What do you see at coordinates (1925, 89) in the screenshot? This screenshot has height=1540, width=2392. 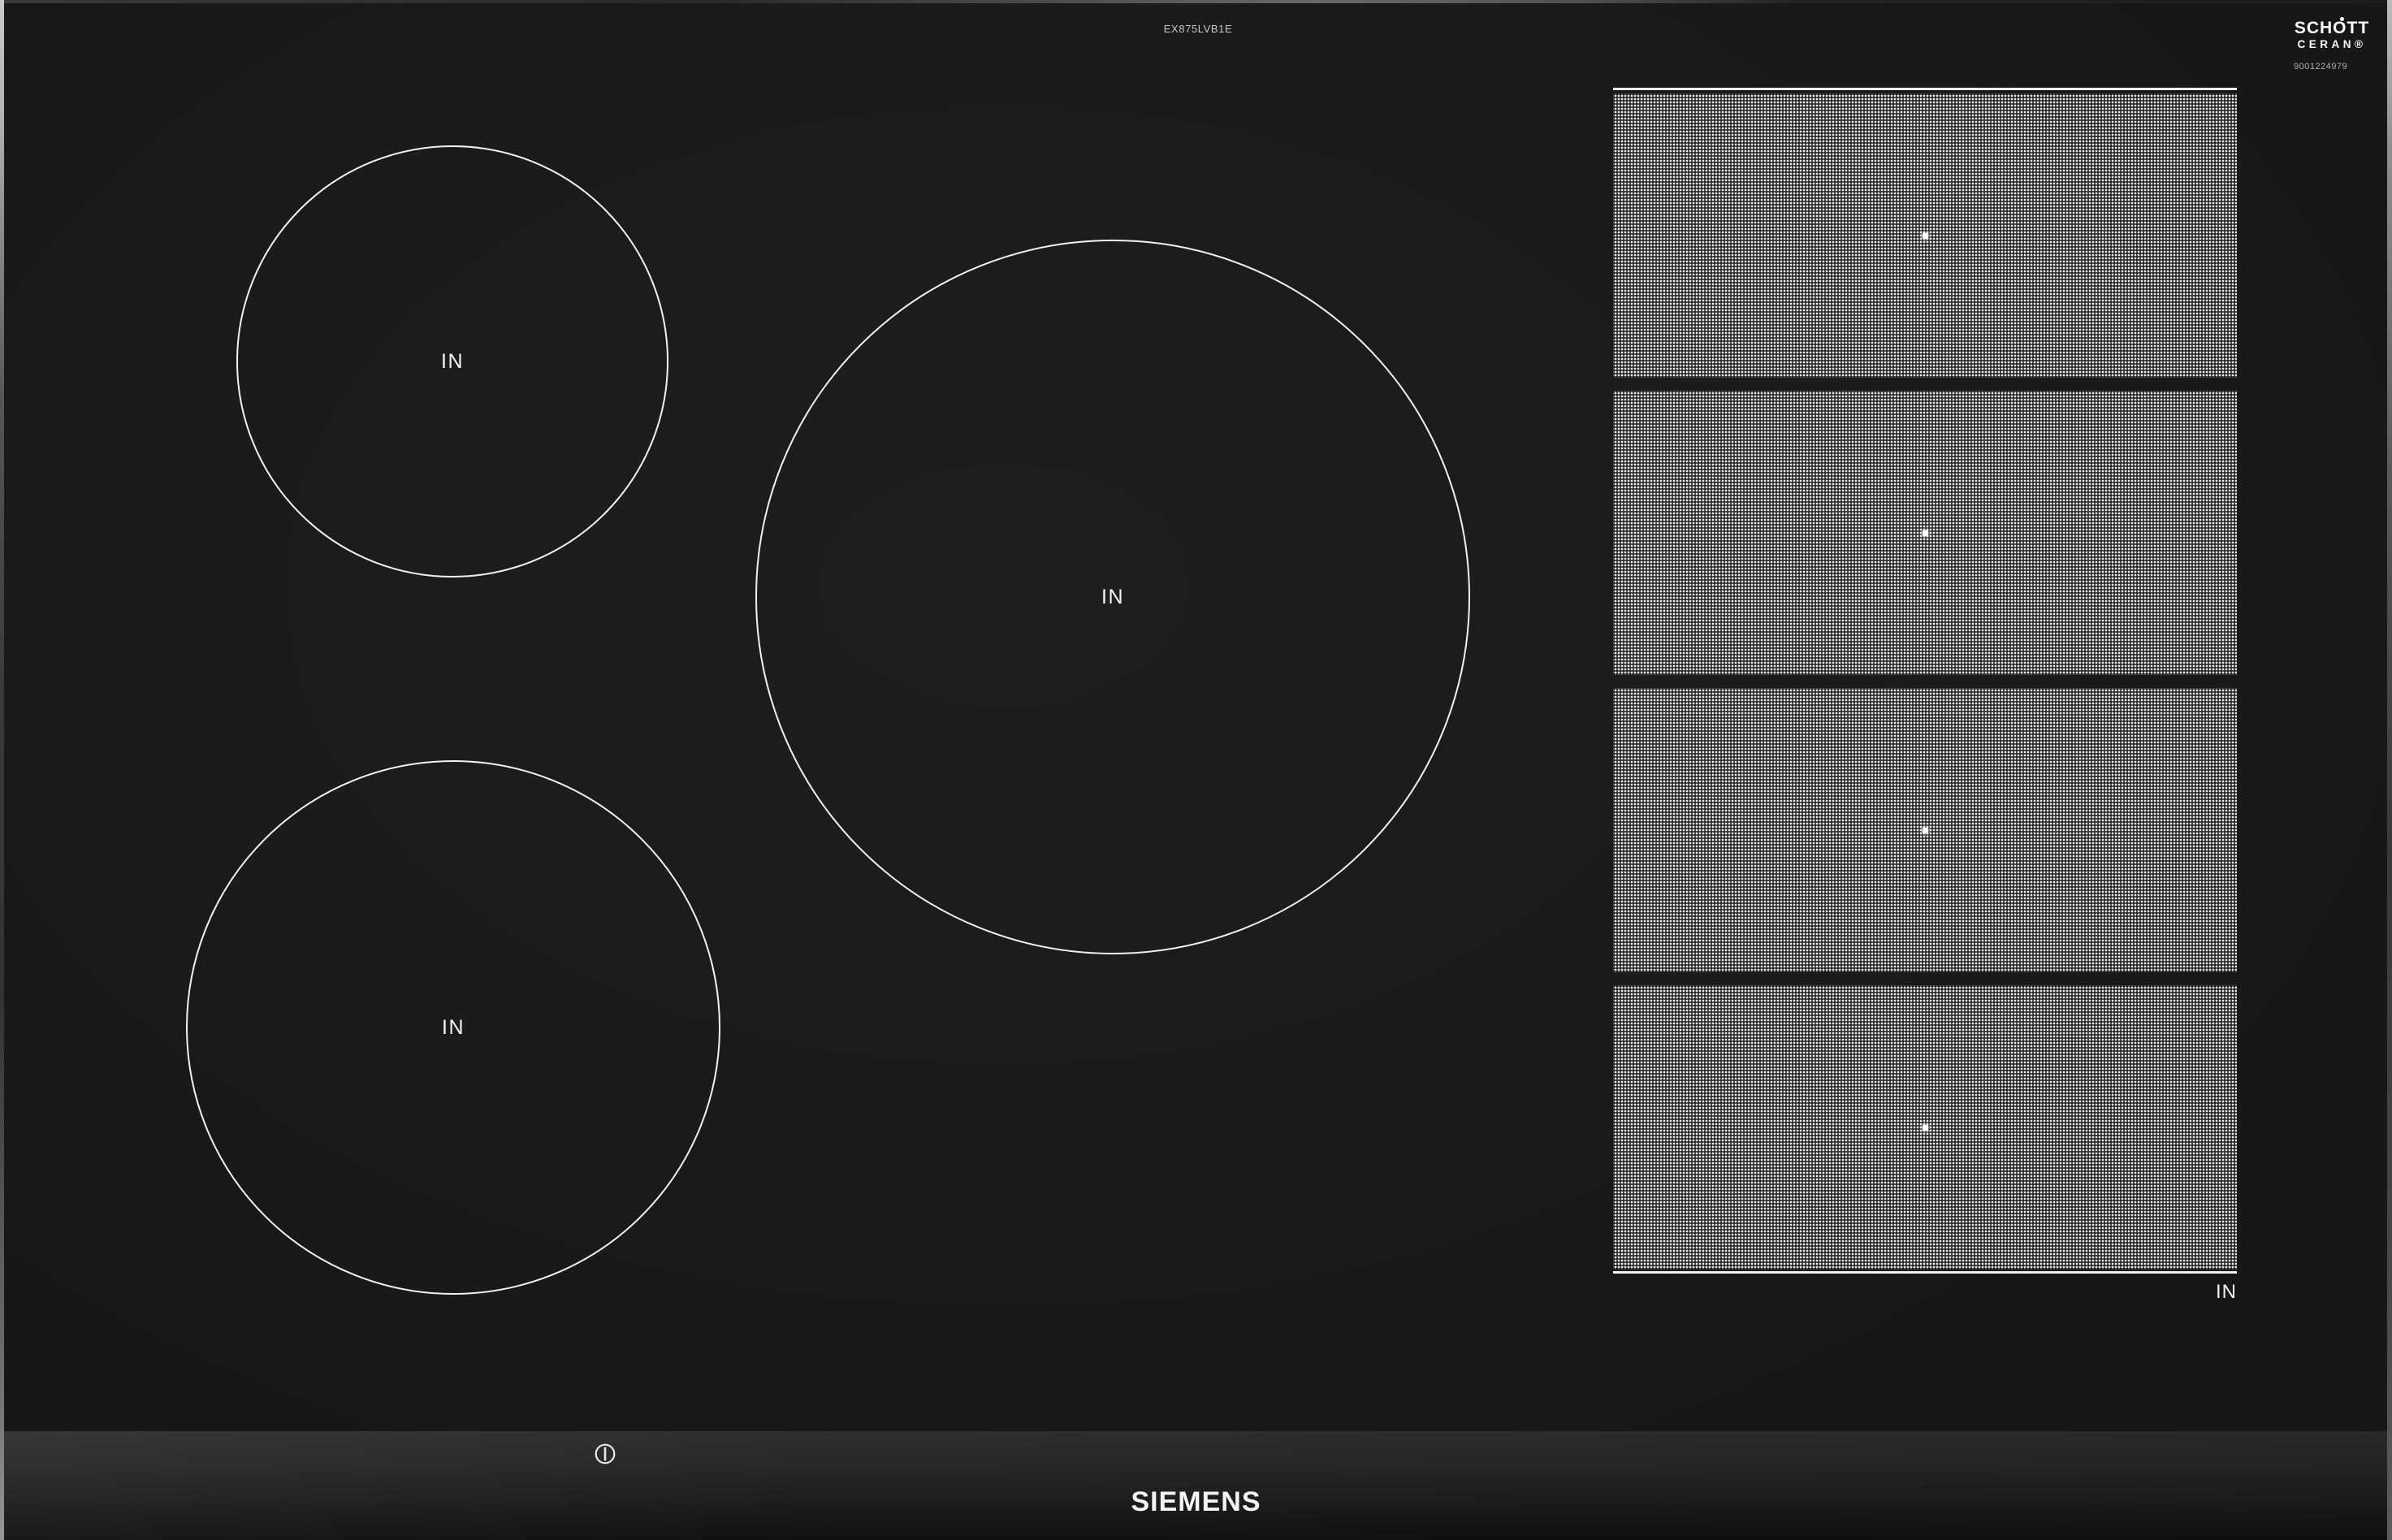 I see `flex-zone-top-line` at bounding box center [1925, 89].